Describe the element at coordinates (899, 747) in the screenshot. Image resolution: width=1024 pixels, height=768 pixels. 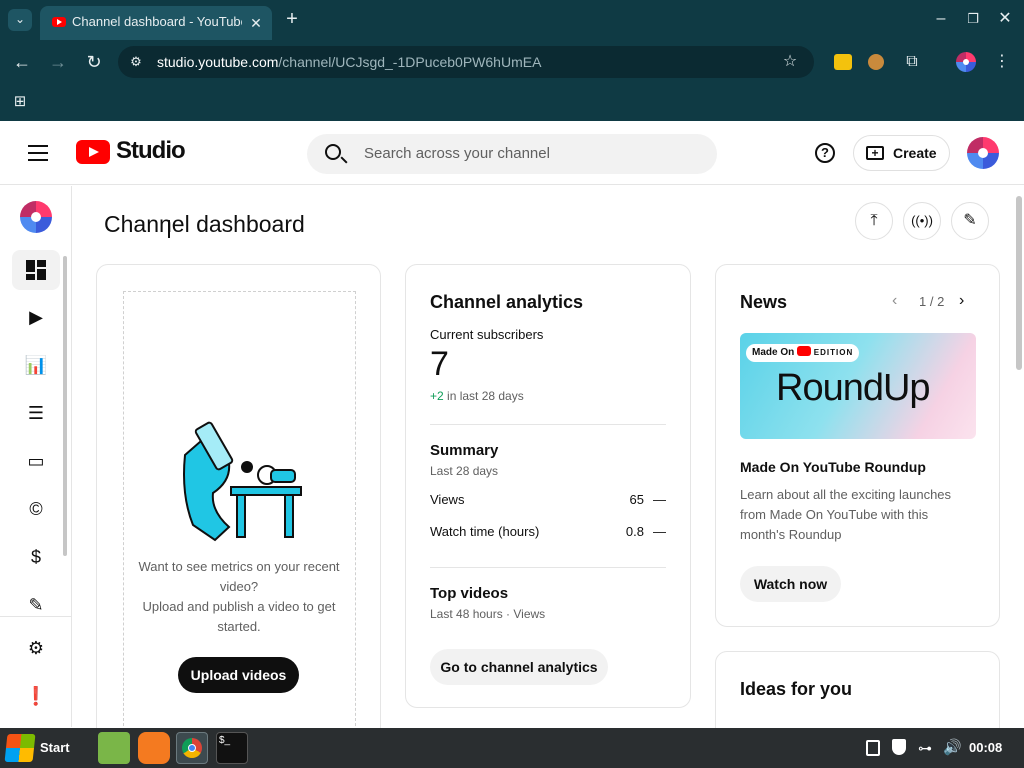
I see `security-tray-icon` at that location.